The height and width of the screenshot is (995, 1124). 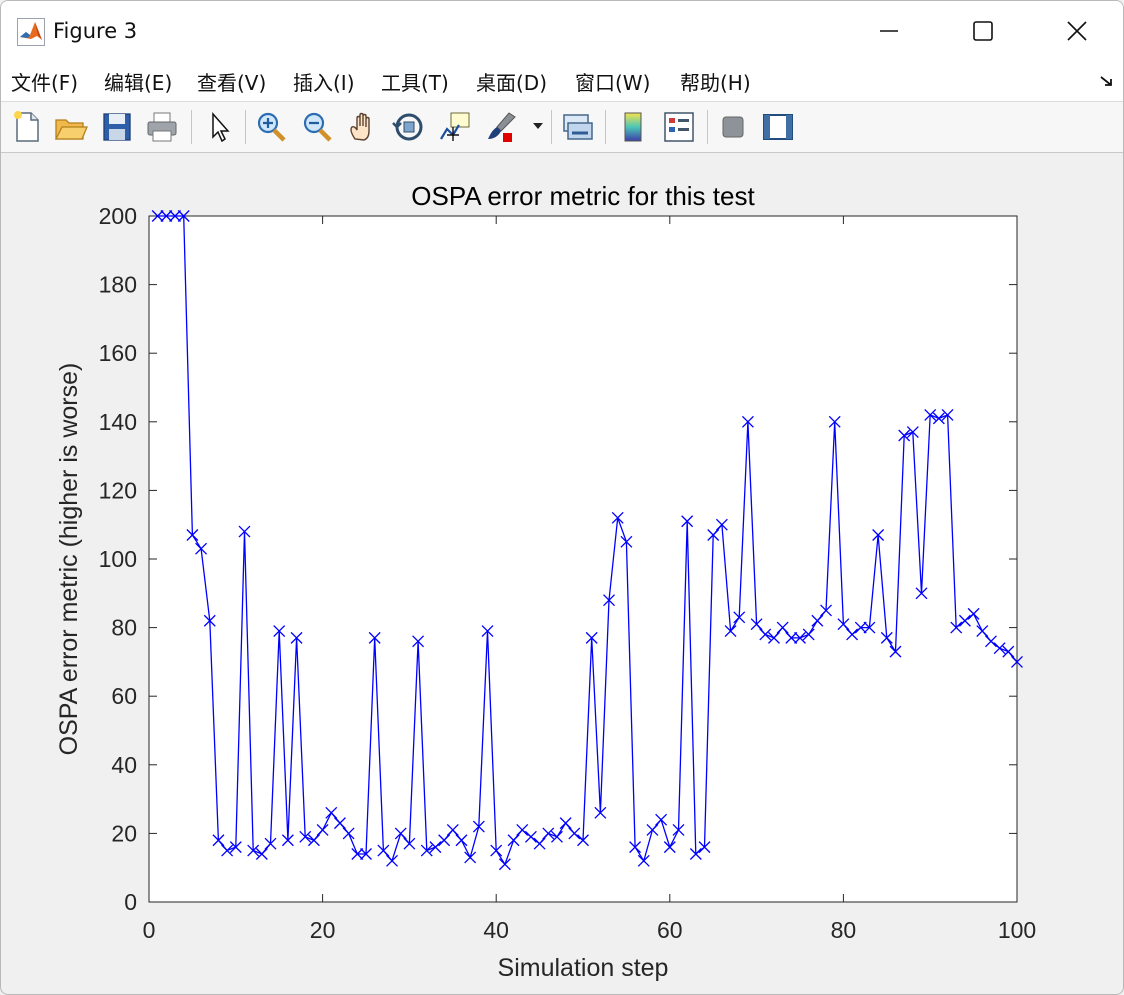 I want to click on link-plot-icon, so click(x=578, y=127).